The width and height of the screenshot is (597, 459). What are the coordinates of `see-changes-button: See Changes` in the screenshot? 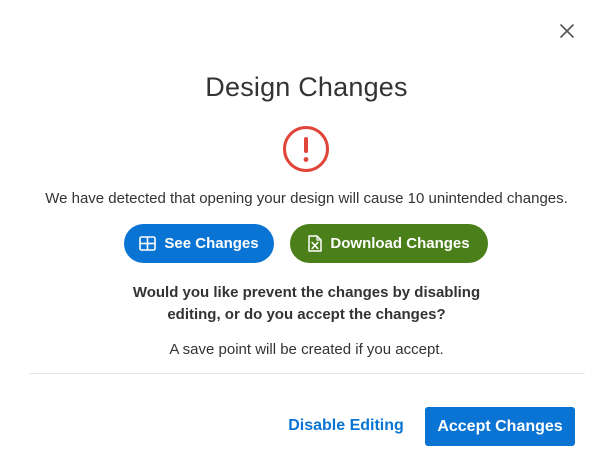 It's located at (199, 243).